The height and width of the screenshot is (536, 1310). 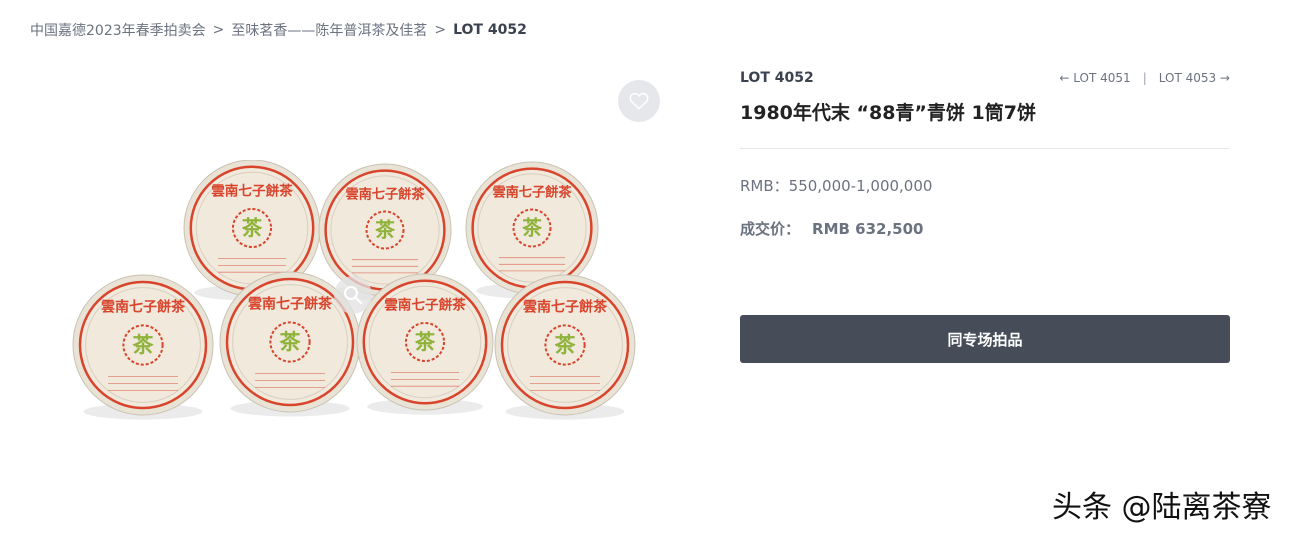 I want to click on magnifier-icon, so click(x=353, y=295).